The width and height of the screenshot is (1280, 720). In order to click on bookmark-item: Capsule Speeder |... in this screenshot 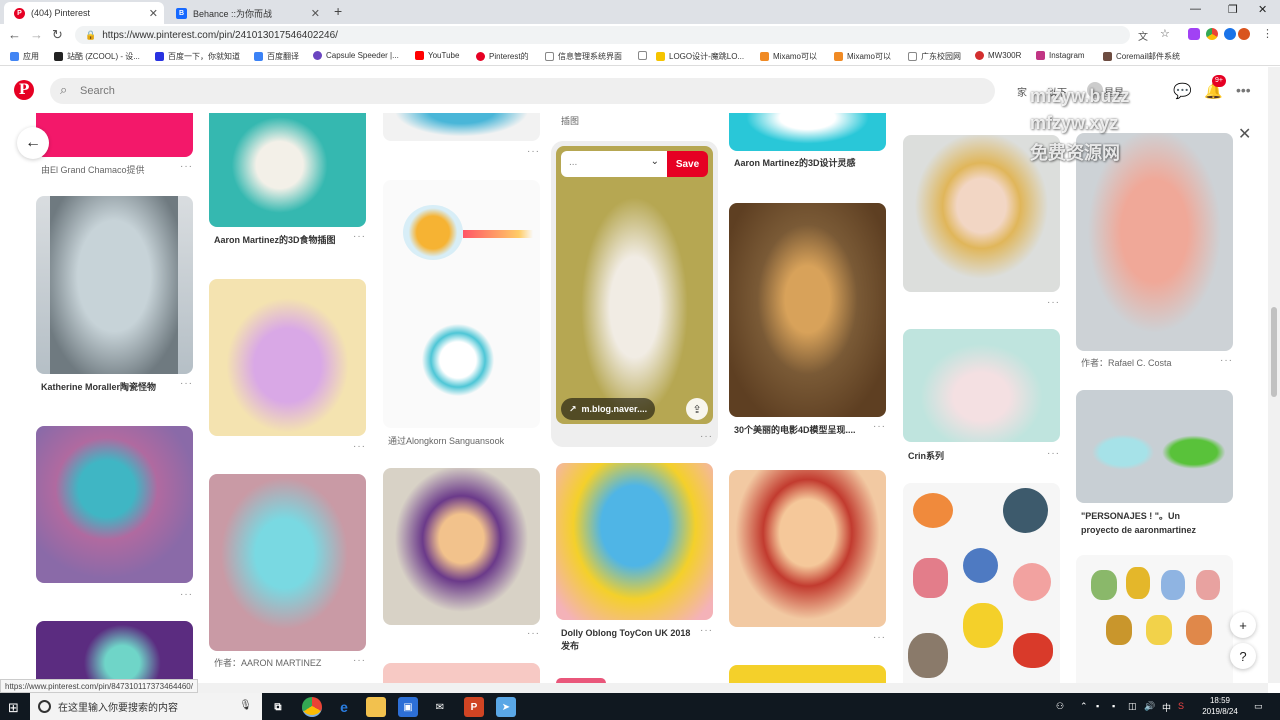, I will do `click(356, 55)`.